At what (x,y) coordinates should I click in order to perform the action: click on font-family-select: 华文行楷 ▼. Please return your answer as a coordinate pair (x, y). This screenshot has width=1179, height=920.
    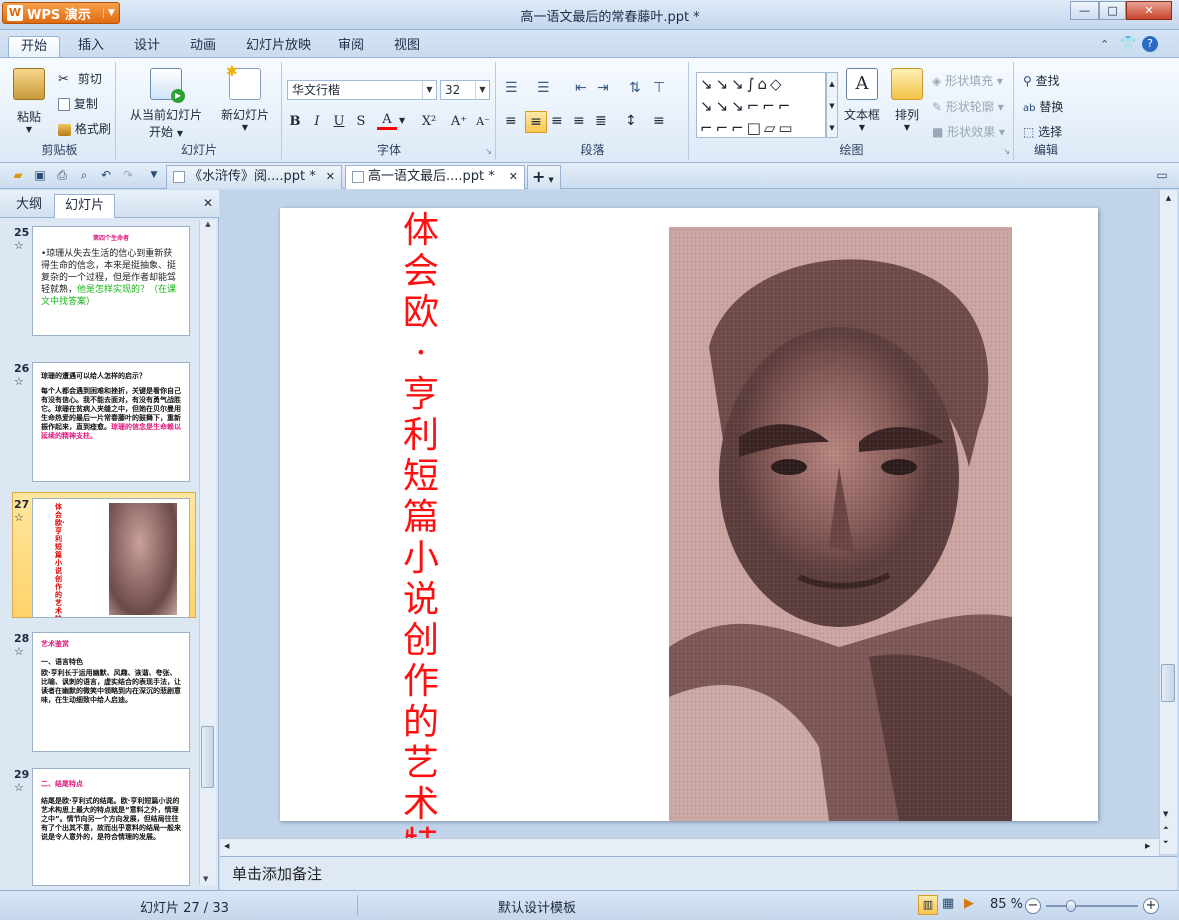
    Looking at the image, I should click on (362, 90).